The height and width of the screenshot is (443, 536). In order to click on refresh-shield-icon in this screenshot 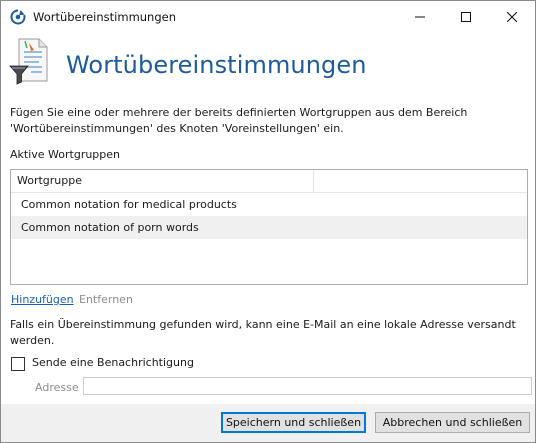, I will do `click(18, 17)`.